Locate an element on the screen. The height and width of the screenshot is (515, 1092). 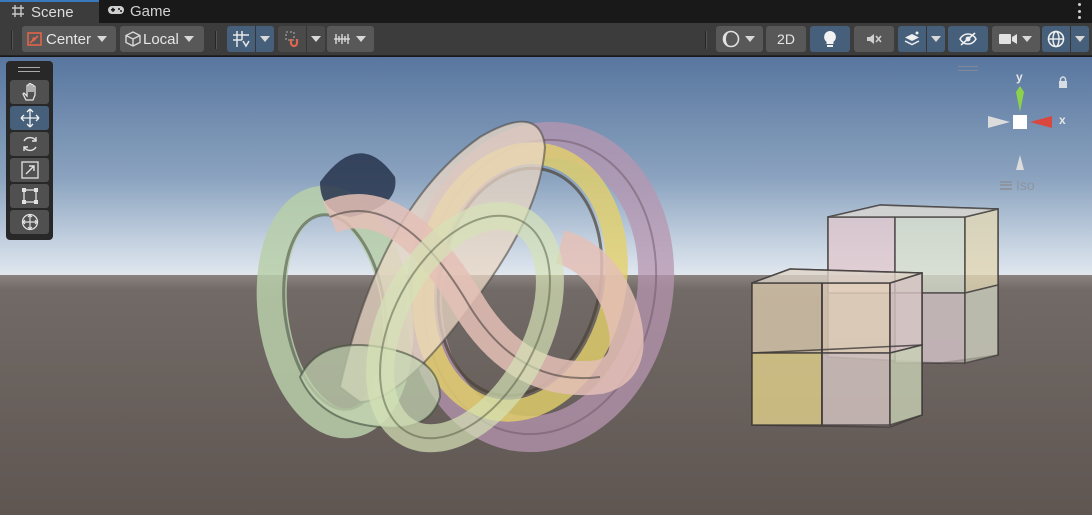
ruler-grid-icon is located at coordinates (342, 39).